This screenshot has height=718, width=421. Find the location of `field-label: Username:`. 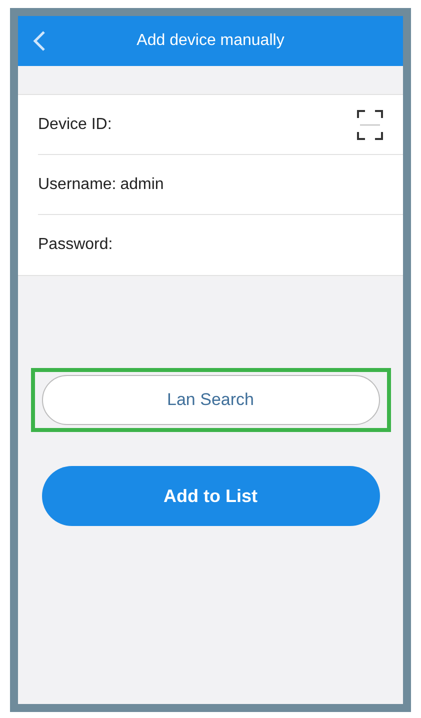

field-label: Username: is located at coordinates (77, 184).